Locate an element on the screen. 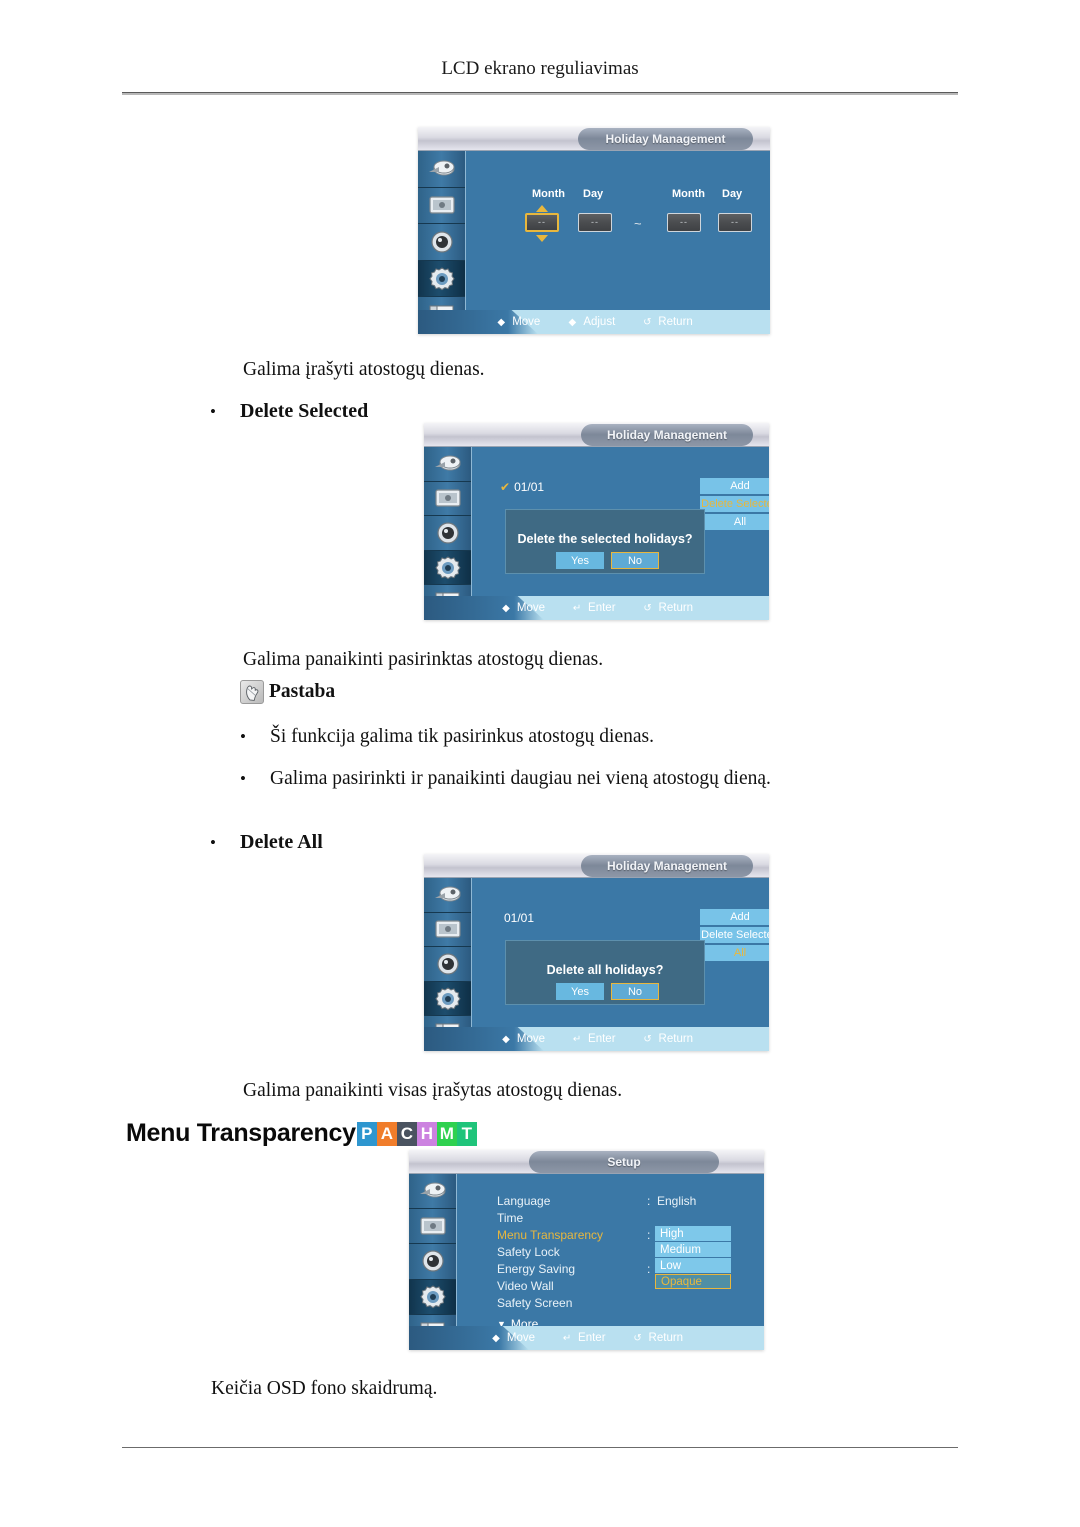 The image size is (1080, 1527). setup-value-language: English is located at coordinates (677, 1201).